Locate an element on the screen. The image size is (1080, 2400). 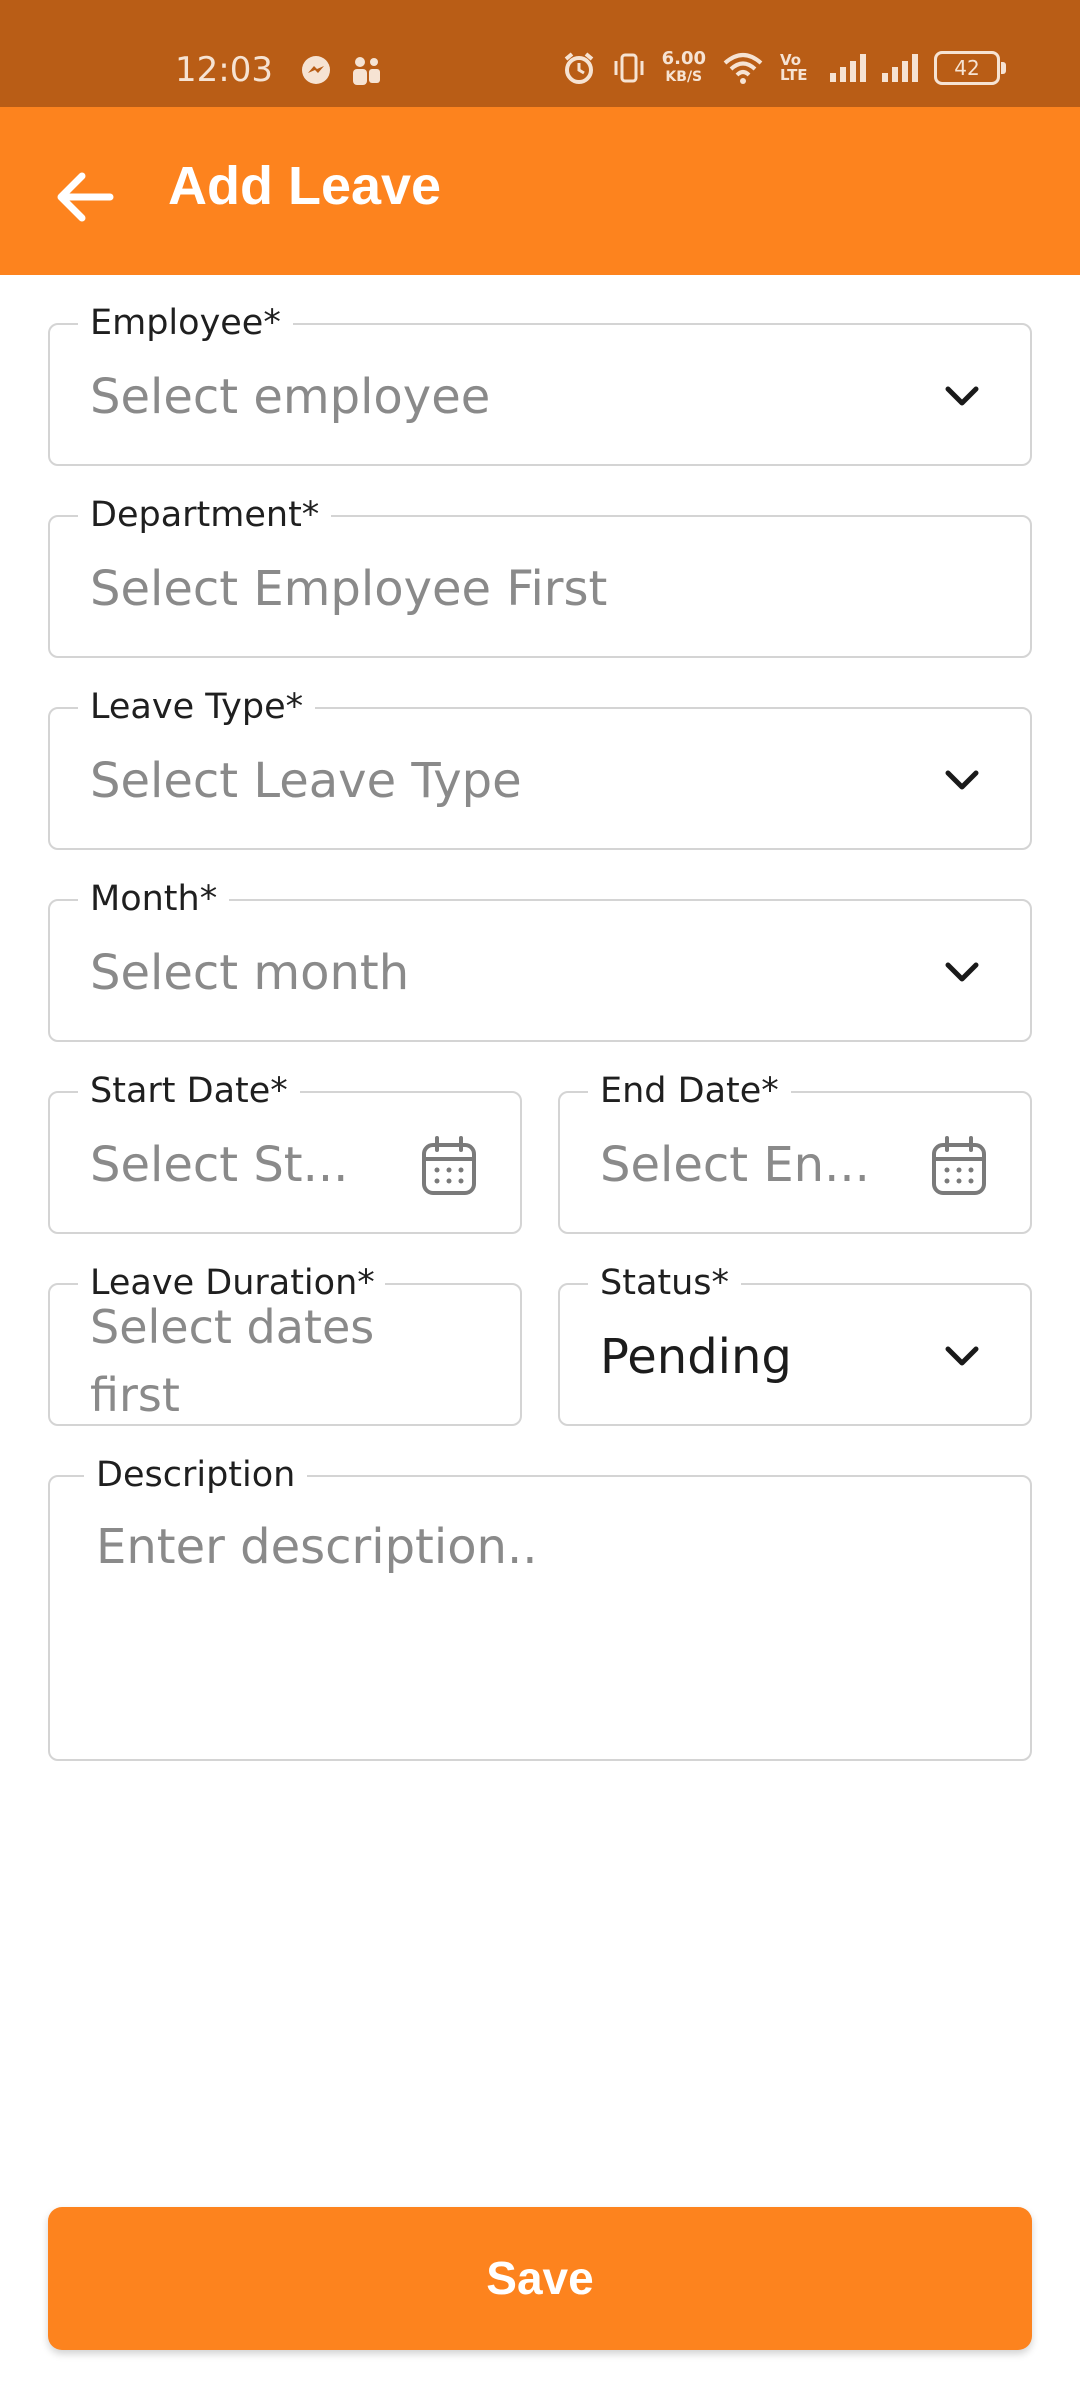
network-speed-unit: KB/S is located at coordinates (684, 77).